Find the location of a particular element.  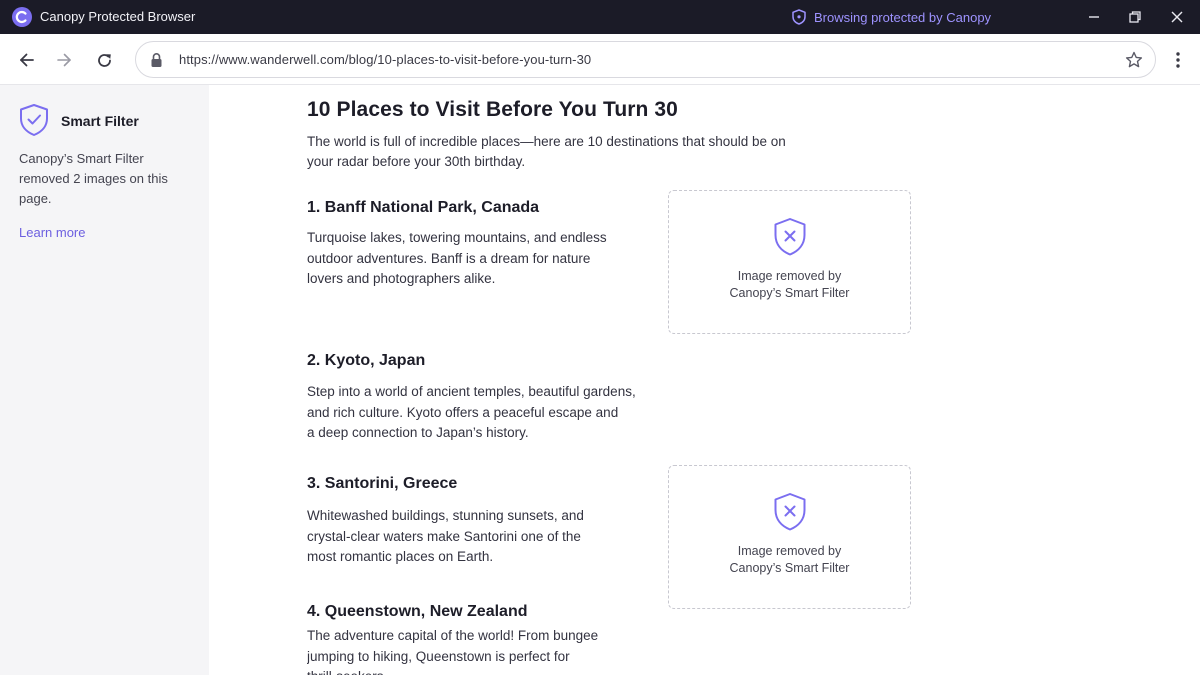

section-heading-santorini: 3. Santorini, Greece is located at coordinates (382, 483).